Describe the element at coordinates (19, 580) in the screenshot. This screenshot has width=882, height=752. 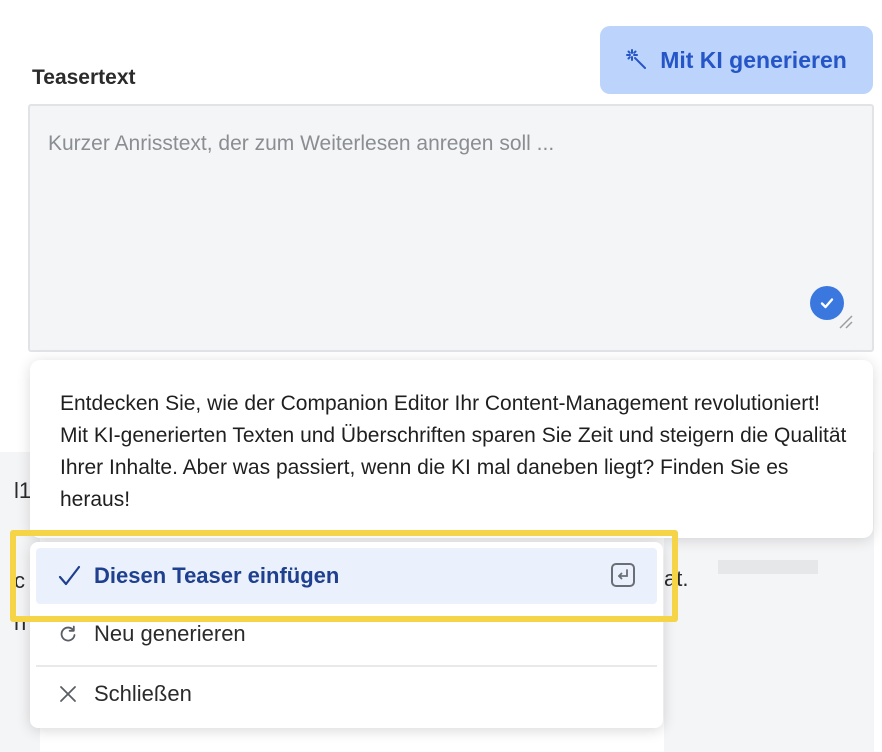
I see `background-text-fragment: c` at that location.